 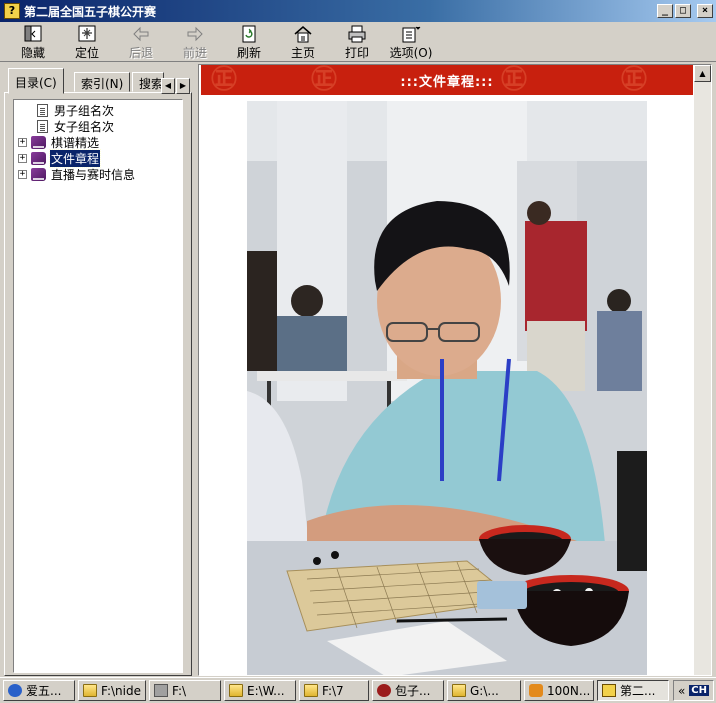 I want to click on tree-item-label: 棋谱精选, so click(x=75, y=142).